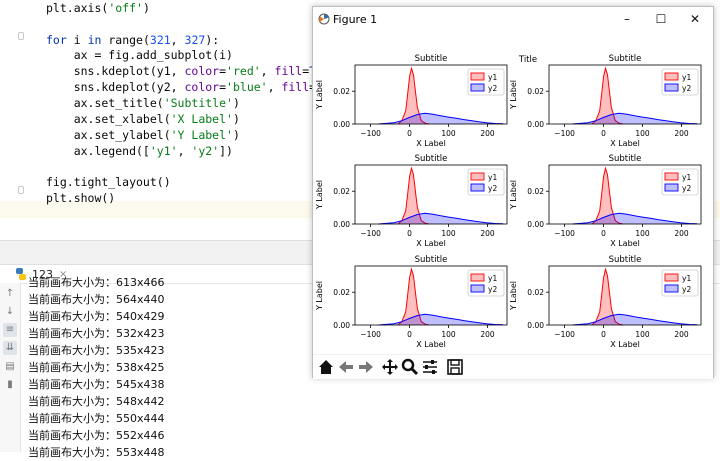 This screenshot has width=720, height=461. I want to click on code-token: 'blue', so click(247, 87).